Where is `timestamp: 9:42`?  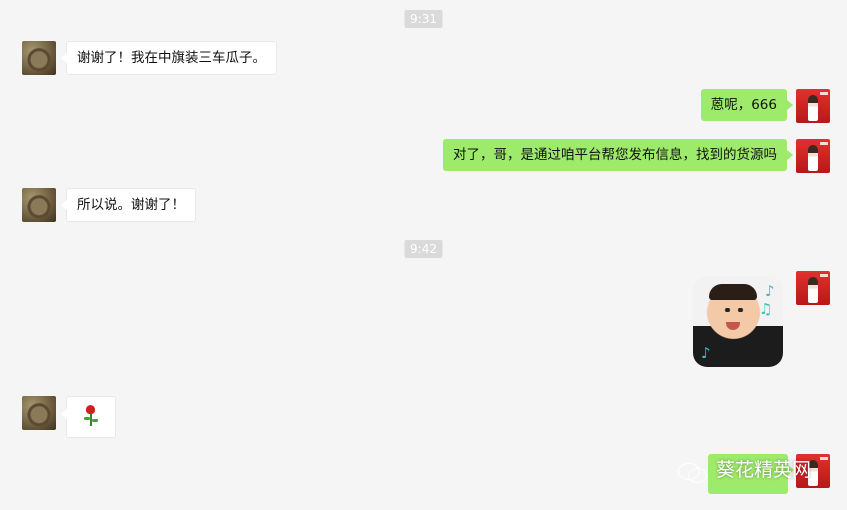
timestamp: 9:42 is located at coordinates (423, 249).